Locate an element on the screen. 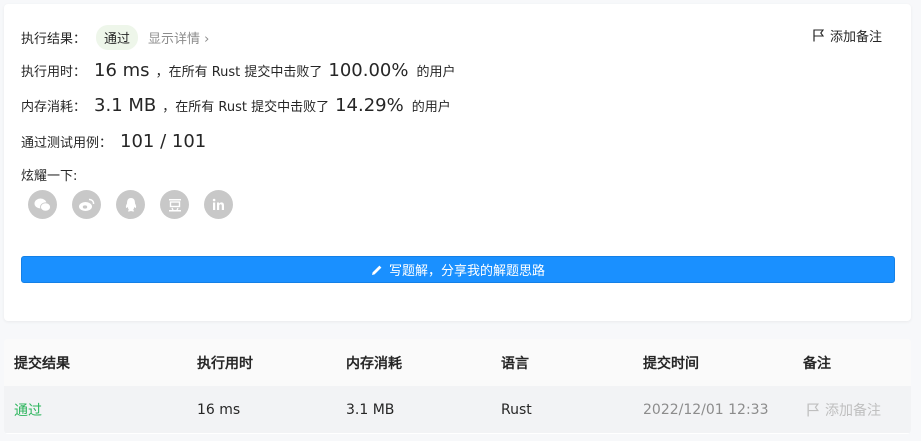 The image size is (921, 441). write-solution-button: 写题解，分享我的解题思路 is located at coordinates (458, 269).